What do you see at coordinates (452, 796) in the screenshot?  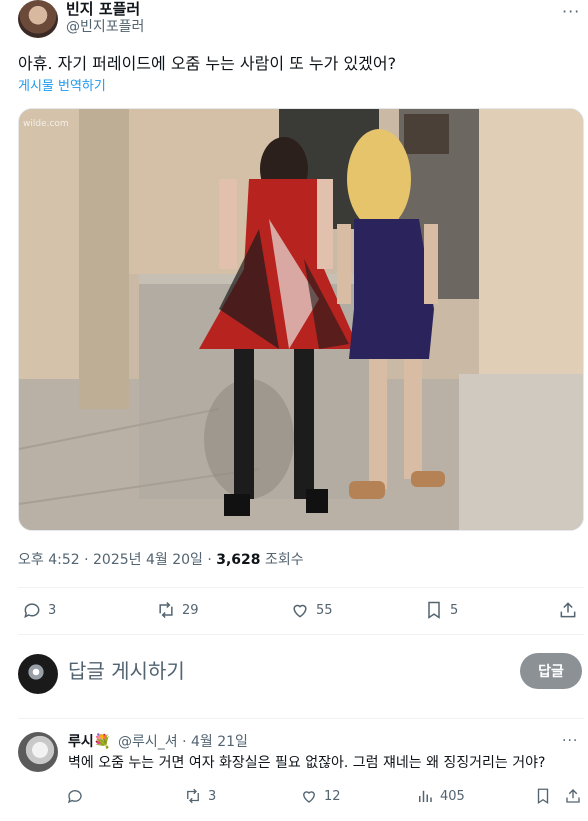 I see `comment-views-count: 405` at bounding box center [452, 796].